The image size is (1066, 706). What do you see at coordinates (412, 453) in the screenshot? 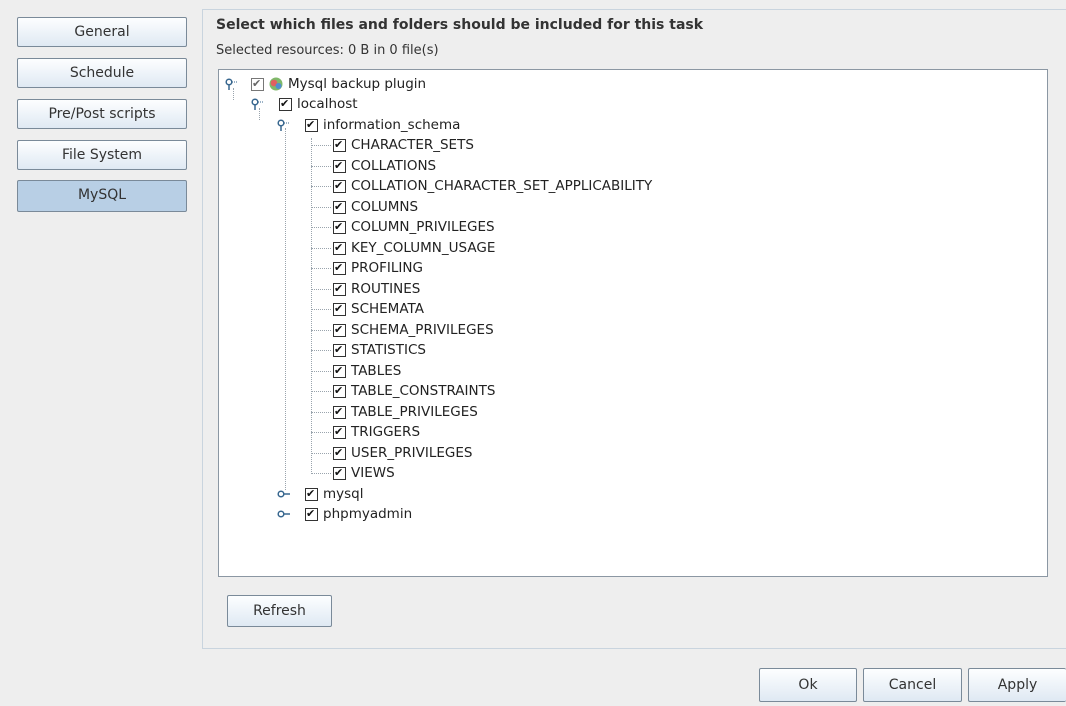
I see `tree-node-label: USER_PRIVILEGES` at bounding box center [412, 453].